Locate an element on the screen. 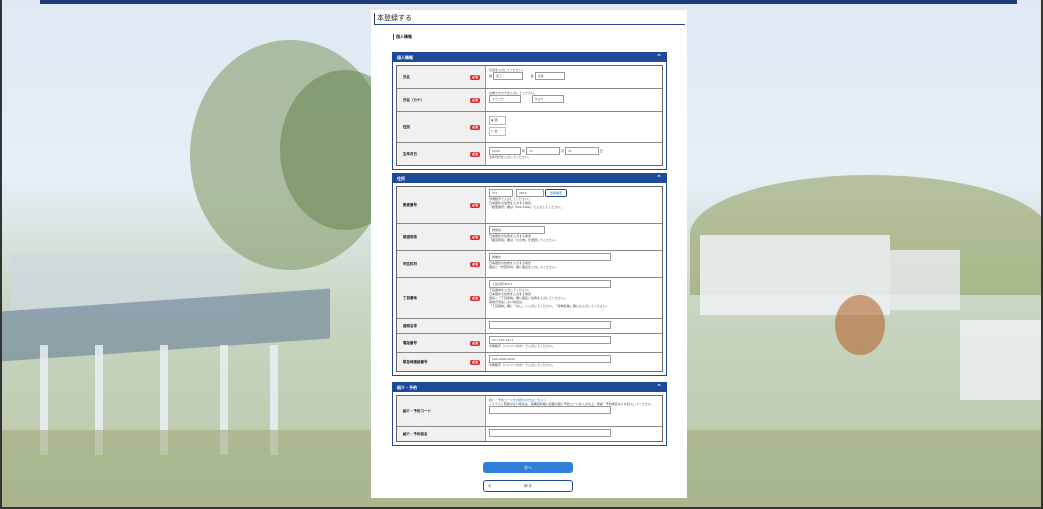 This screenshot has width=1043, height=509. mei-label: 名 is located at coordinates (532, 76).